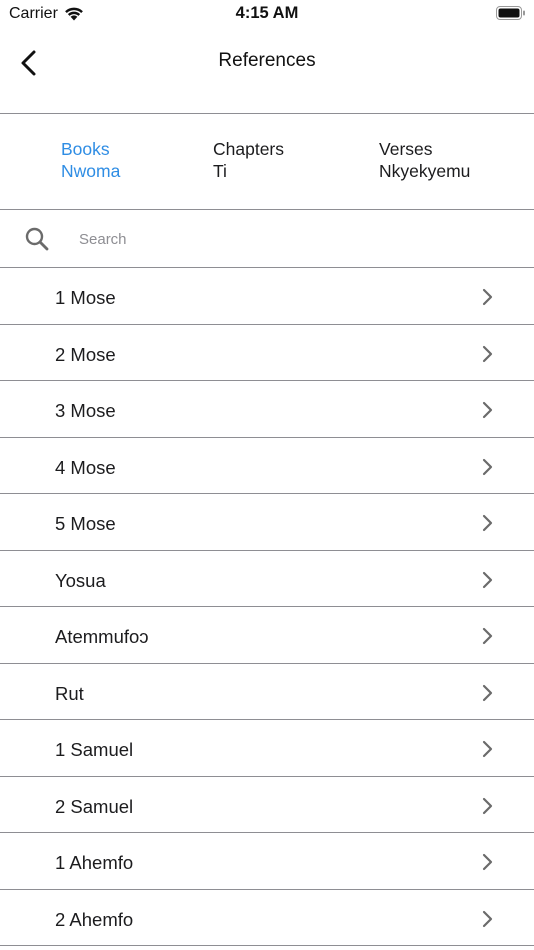  I want to click on list-item: 1 Samuel, so click(267, 748).